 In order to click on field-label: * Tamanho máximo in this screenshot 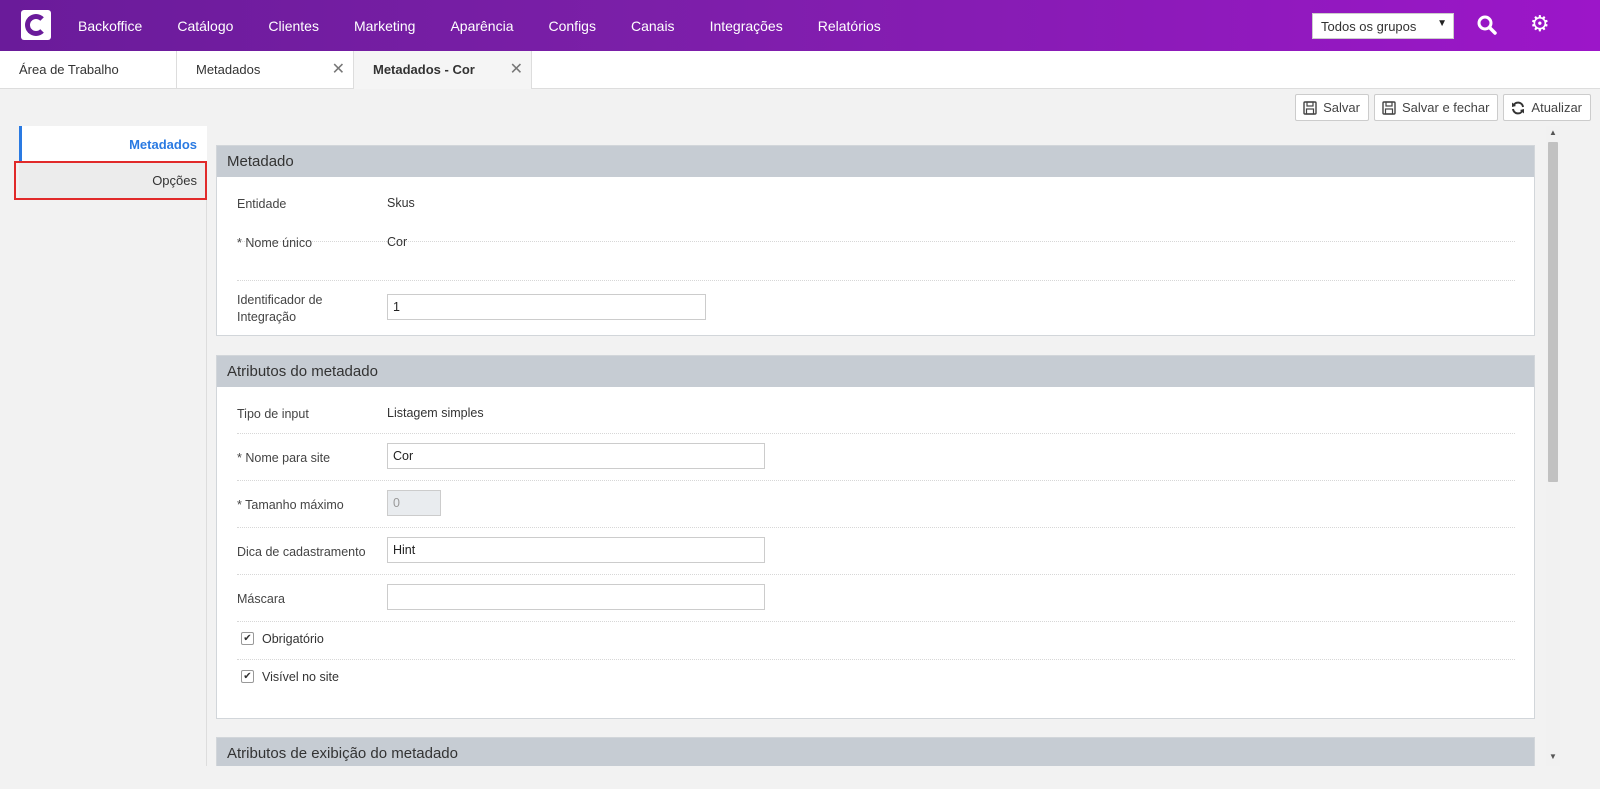, I will do `click(290, 505)`.